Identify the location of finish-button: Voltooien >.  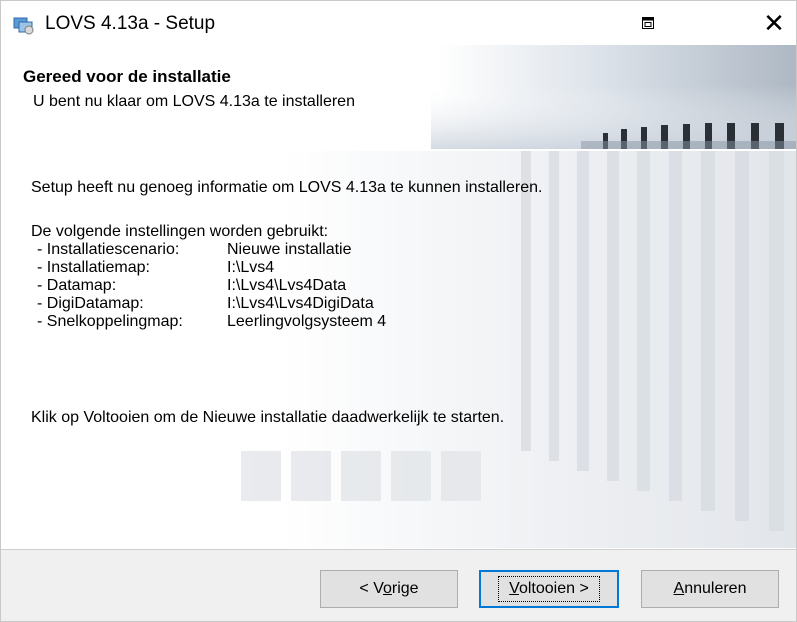
(549, 589).